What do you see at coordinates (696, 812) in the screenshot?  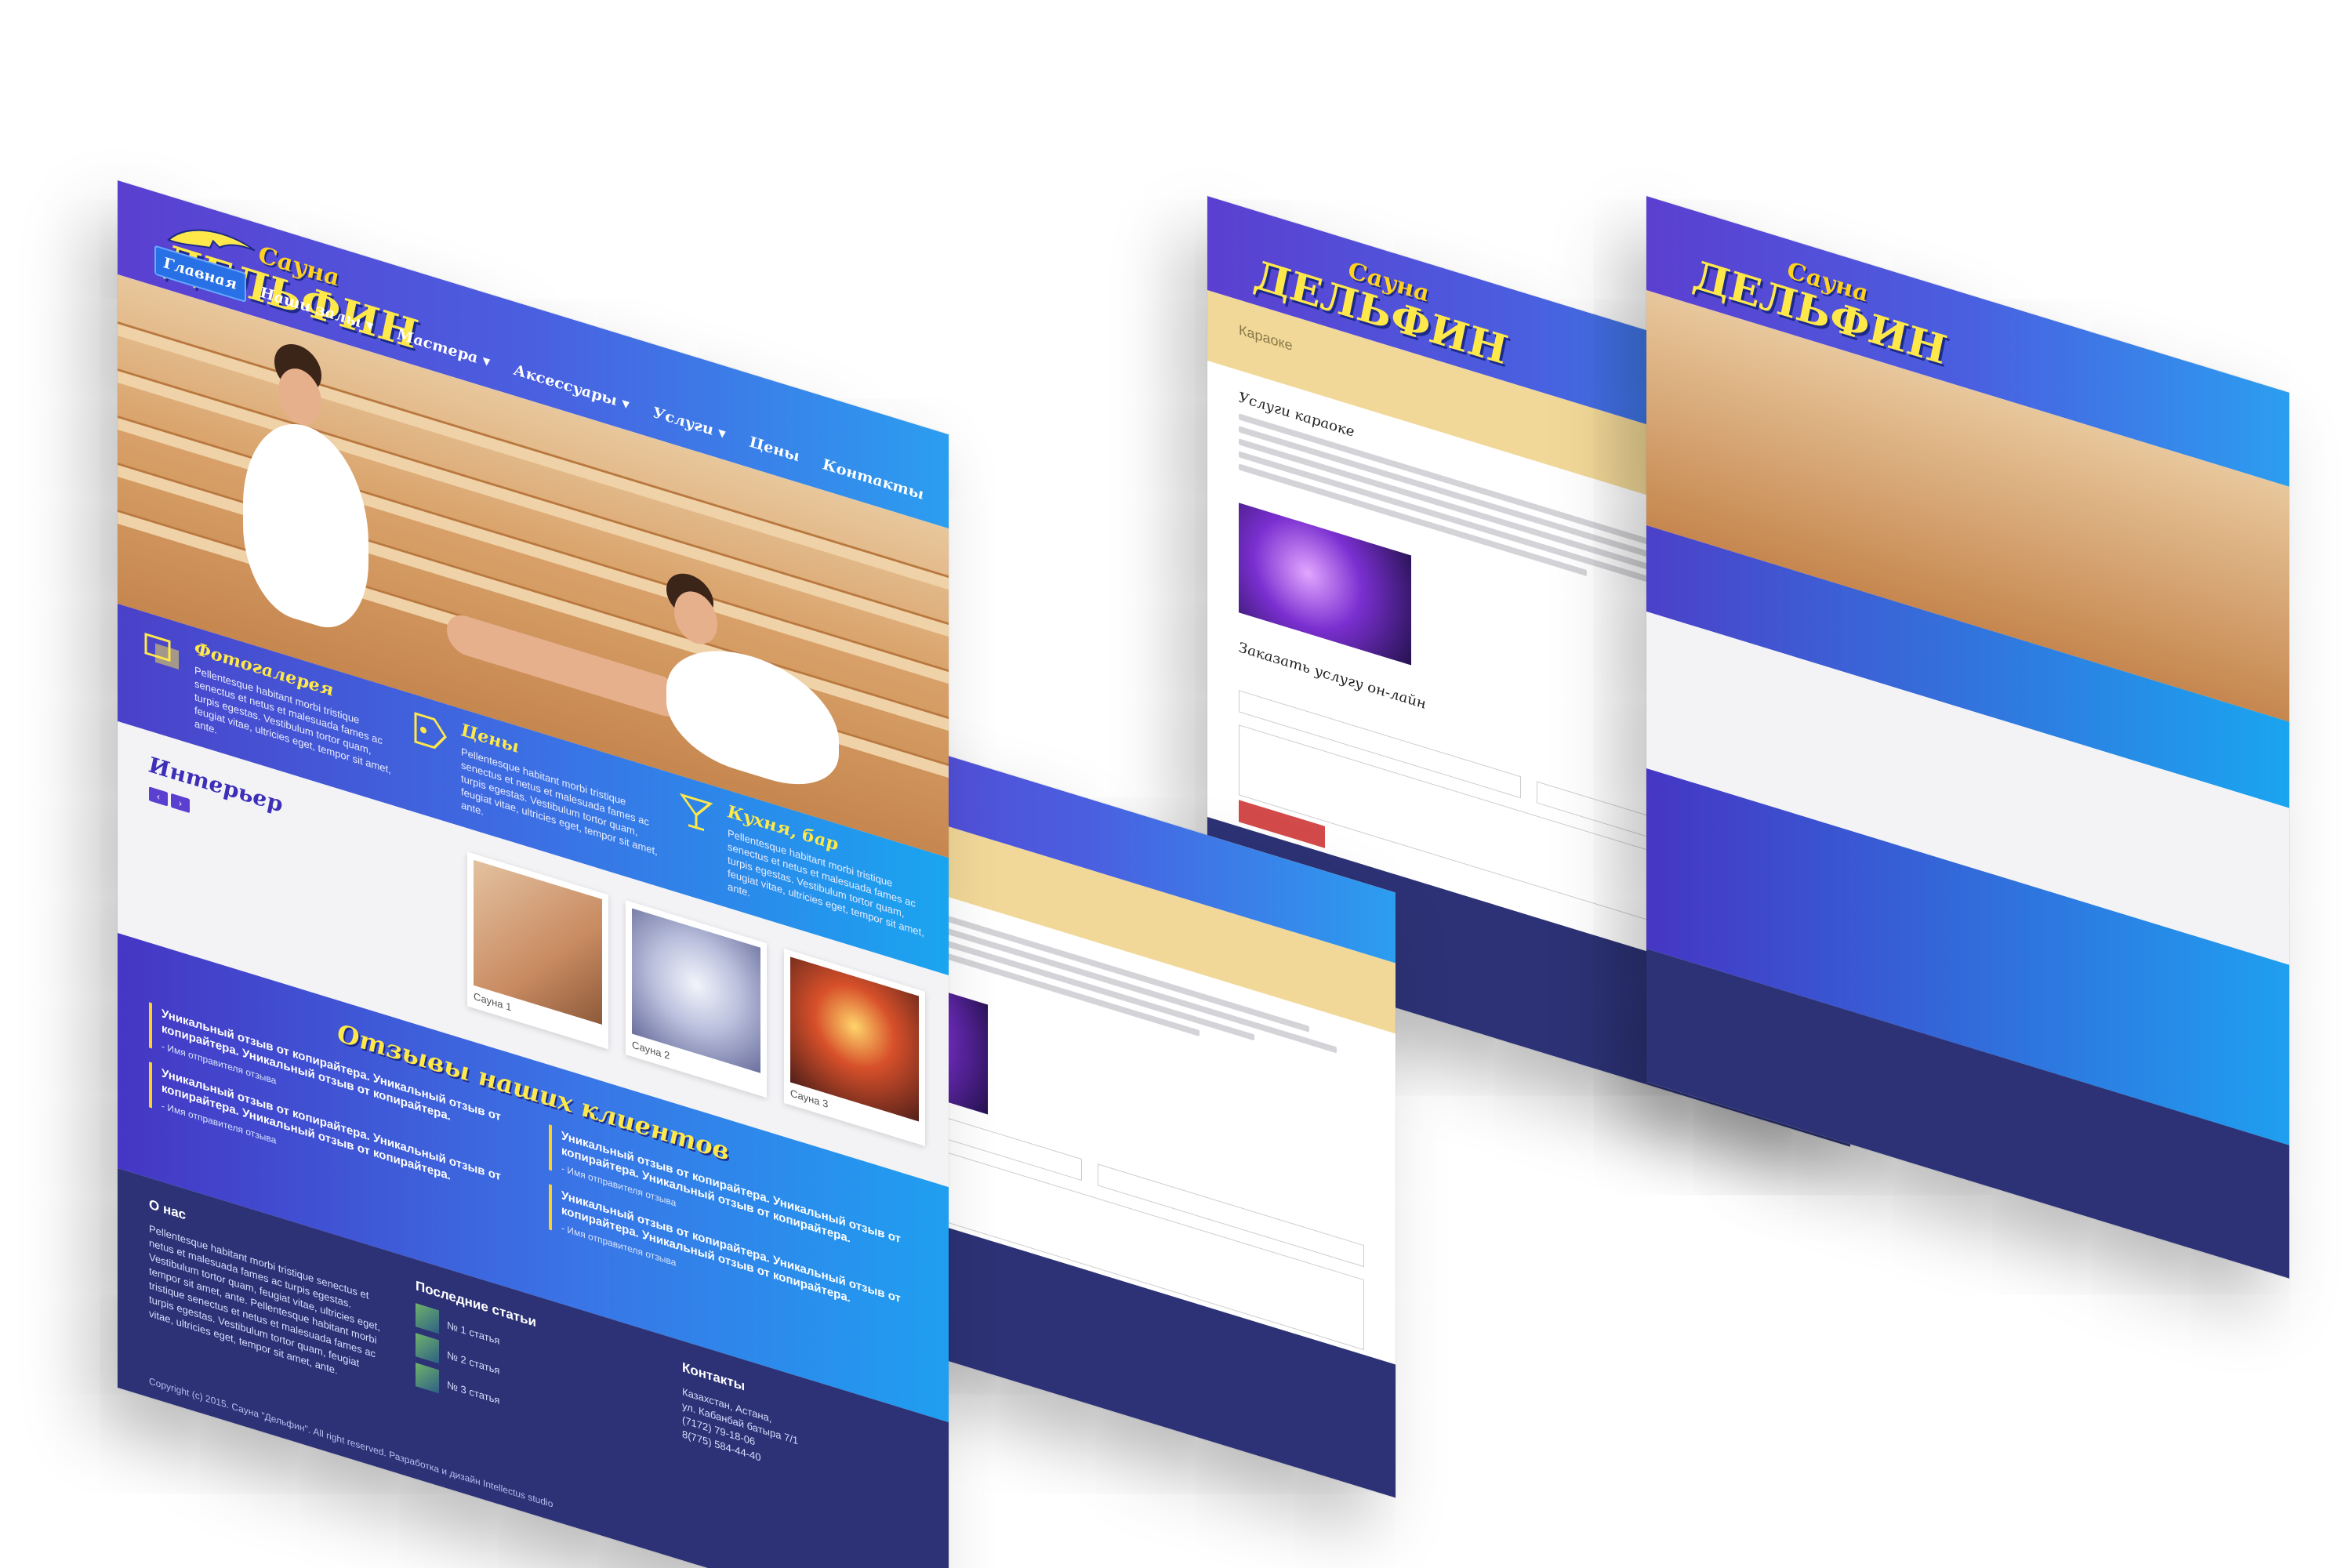 I see `cocktail-icon` at bounding box center [696, 812].